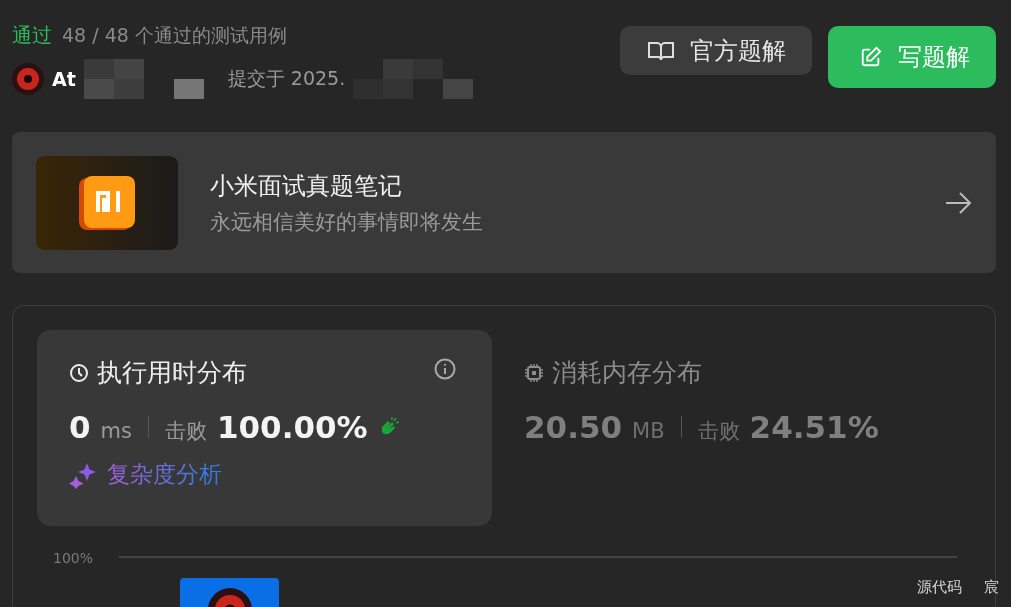 This screenshot has height=607, width=1011. Describe the element at coordinates (172, 373) in the screenshot. I see `metric-title: 执行用时分布` at that location.